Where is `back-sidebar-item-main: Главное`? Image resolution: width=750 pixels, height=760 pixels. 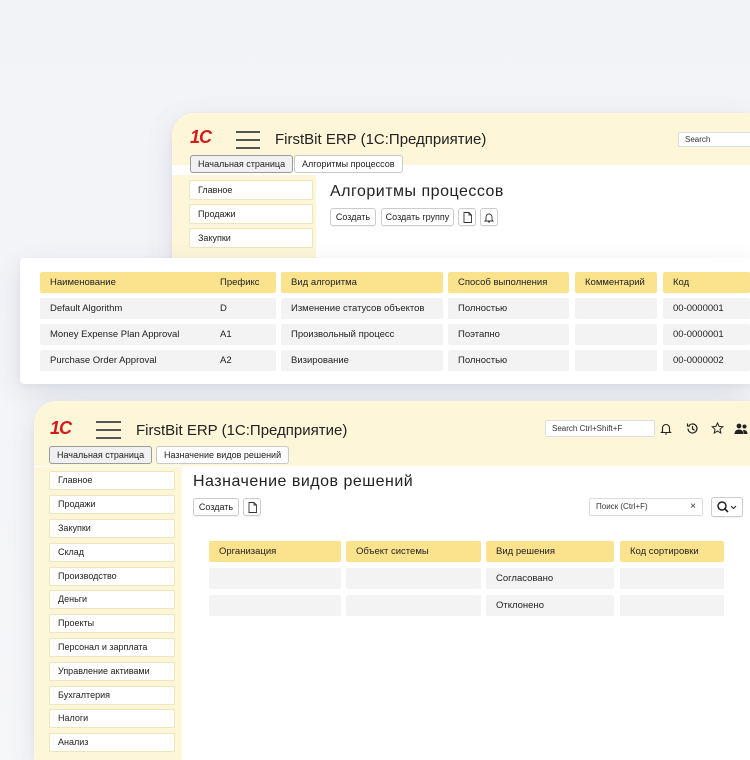
back-sidebar-item-main: Главное is located at coordinates (251, 190).